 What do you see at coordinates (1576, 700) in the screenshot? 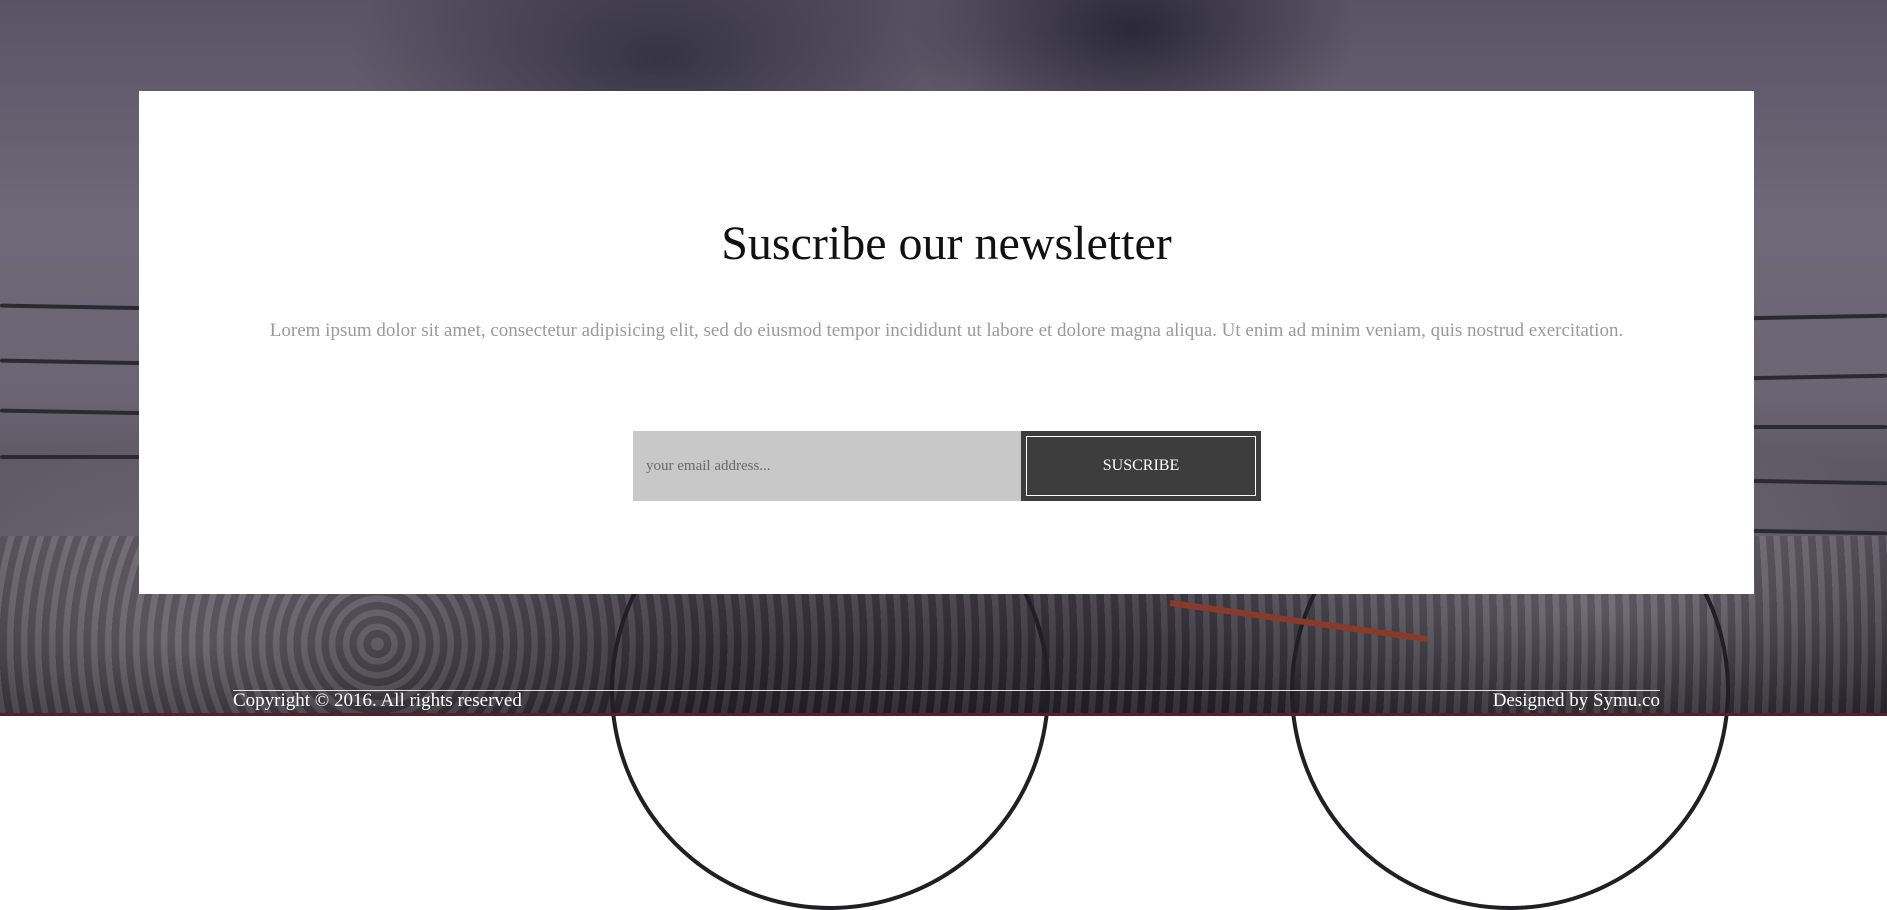
I see `footer-credit: Designed by Symu.co` at bounding box center [1576, 700].